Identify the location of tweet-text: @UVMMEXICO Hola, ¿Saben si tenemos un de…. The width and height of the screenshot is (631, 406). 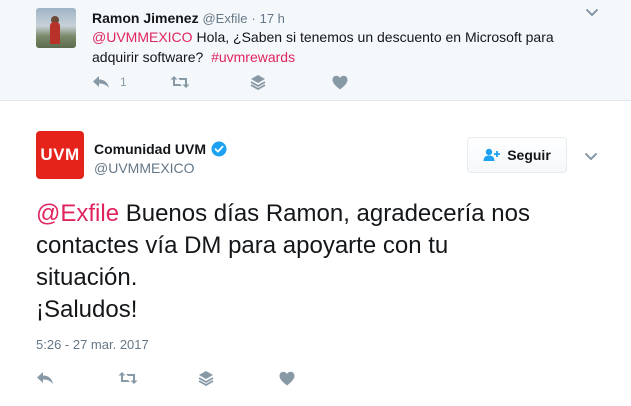
(342, 47).